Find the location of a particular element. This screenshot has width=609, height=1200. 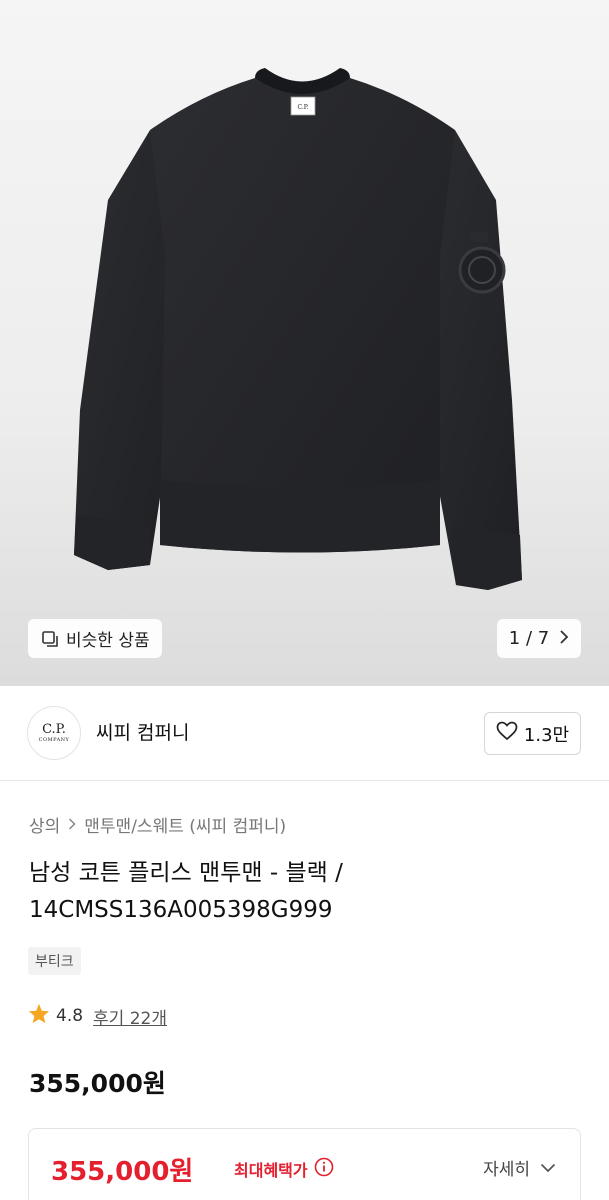

heart-icon is located at coordinates (507, 733).